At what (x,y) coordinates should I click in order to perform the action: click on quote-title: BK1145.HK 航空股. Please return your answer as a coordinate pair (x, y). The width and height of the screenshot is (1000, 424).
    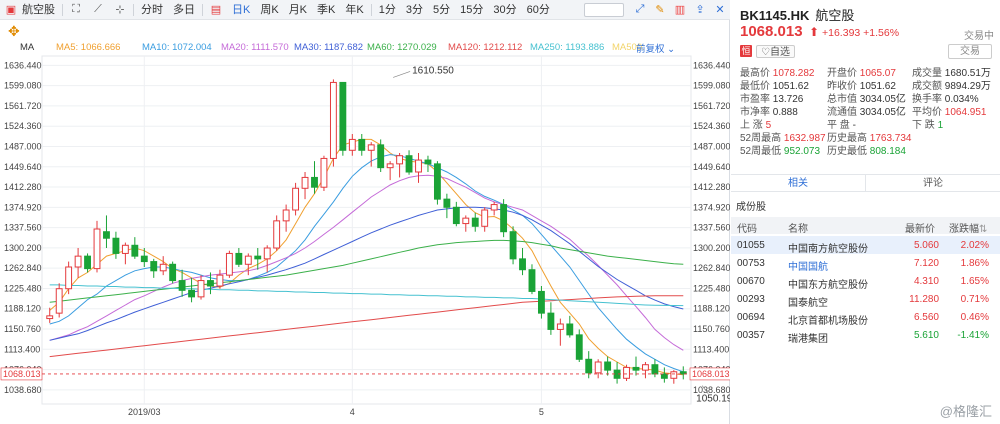
    Looking at the image, I should click on (797, 14).